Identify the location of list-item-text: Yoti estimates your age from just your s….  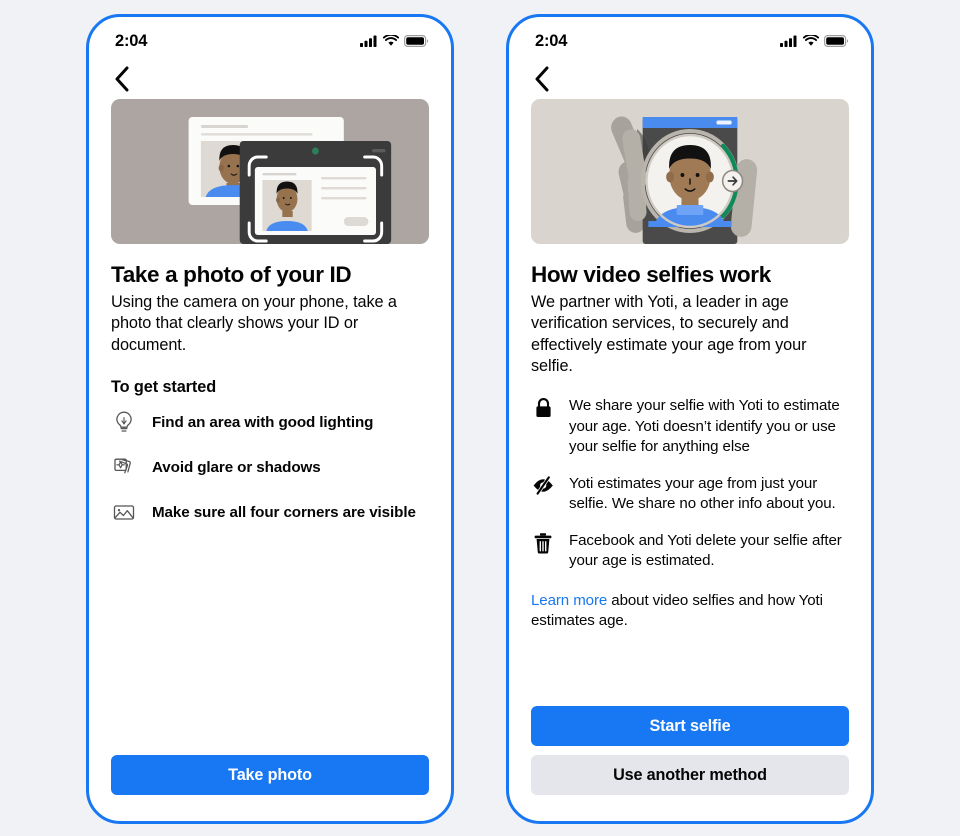
(702, 493).